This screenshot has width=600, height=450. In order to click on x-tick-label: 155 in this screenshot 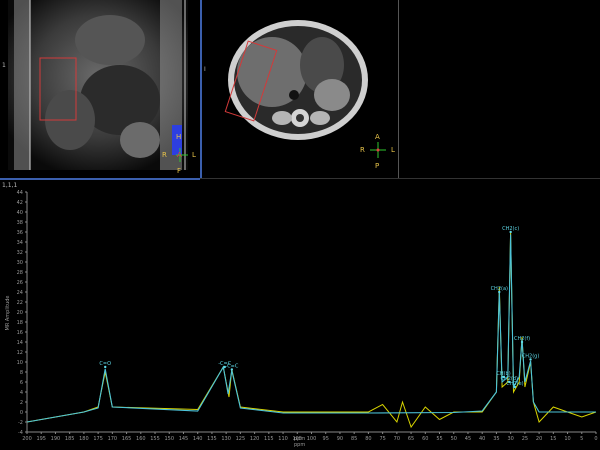, I will do `click(155, 439)`.